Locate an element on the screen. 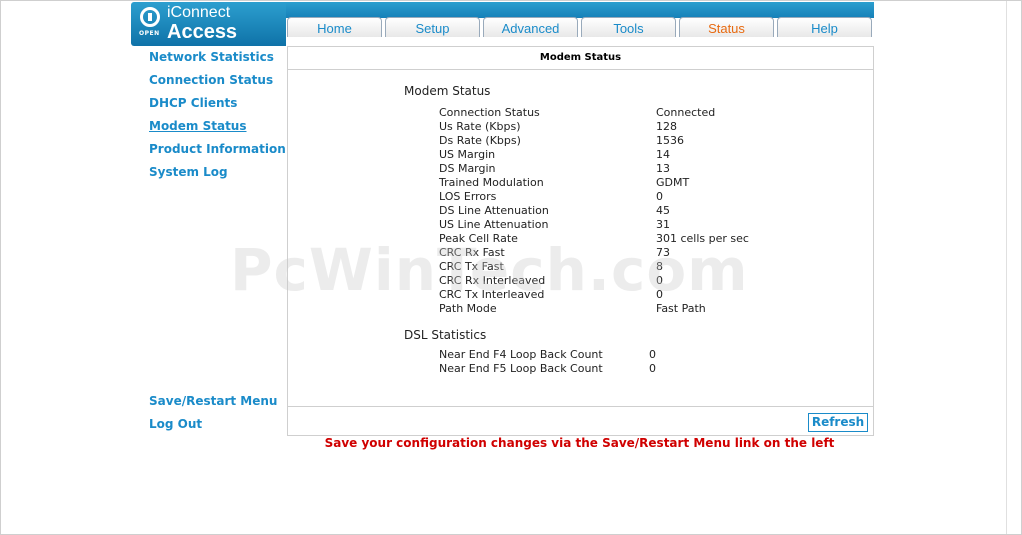 The height and width of the screenshot is (535, 1022). sidebar-item-product-information: Product Information is located at coordinates (217, 149).